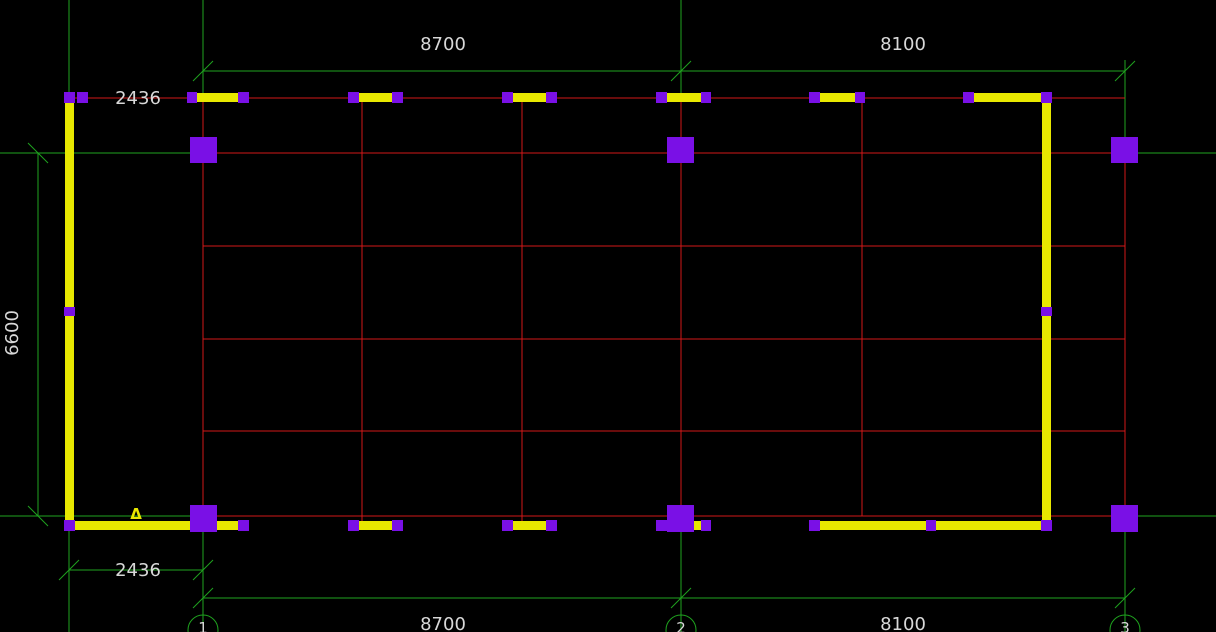 This screenshot has width=1216, height=632. What do you see at coordinates (203, 625) in the screenshot?
I see `axis-label-1: 1` at bounding box center [203, 625].